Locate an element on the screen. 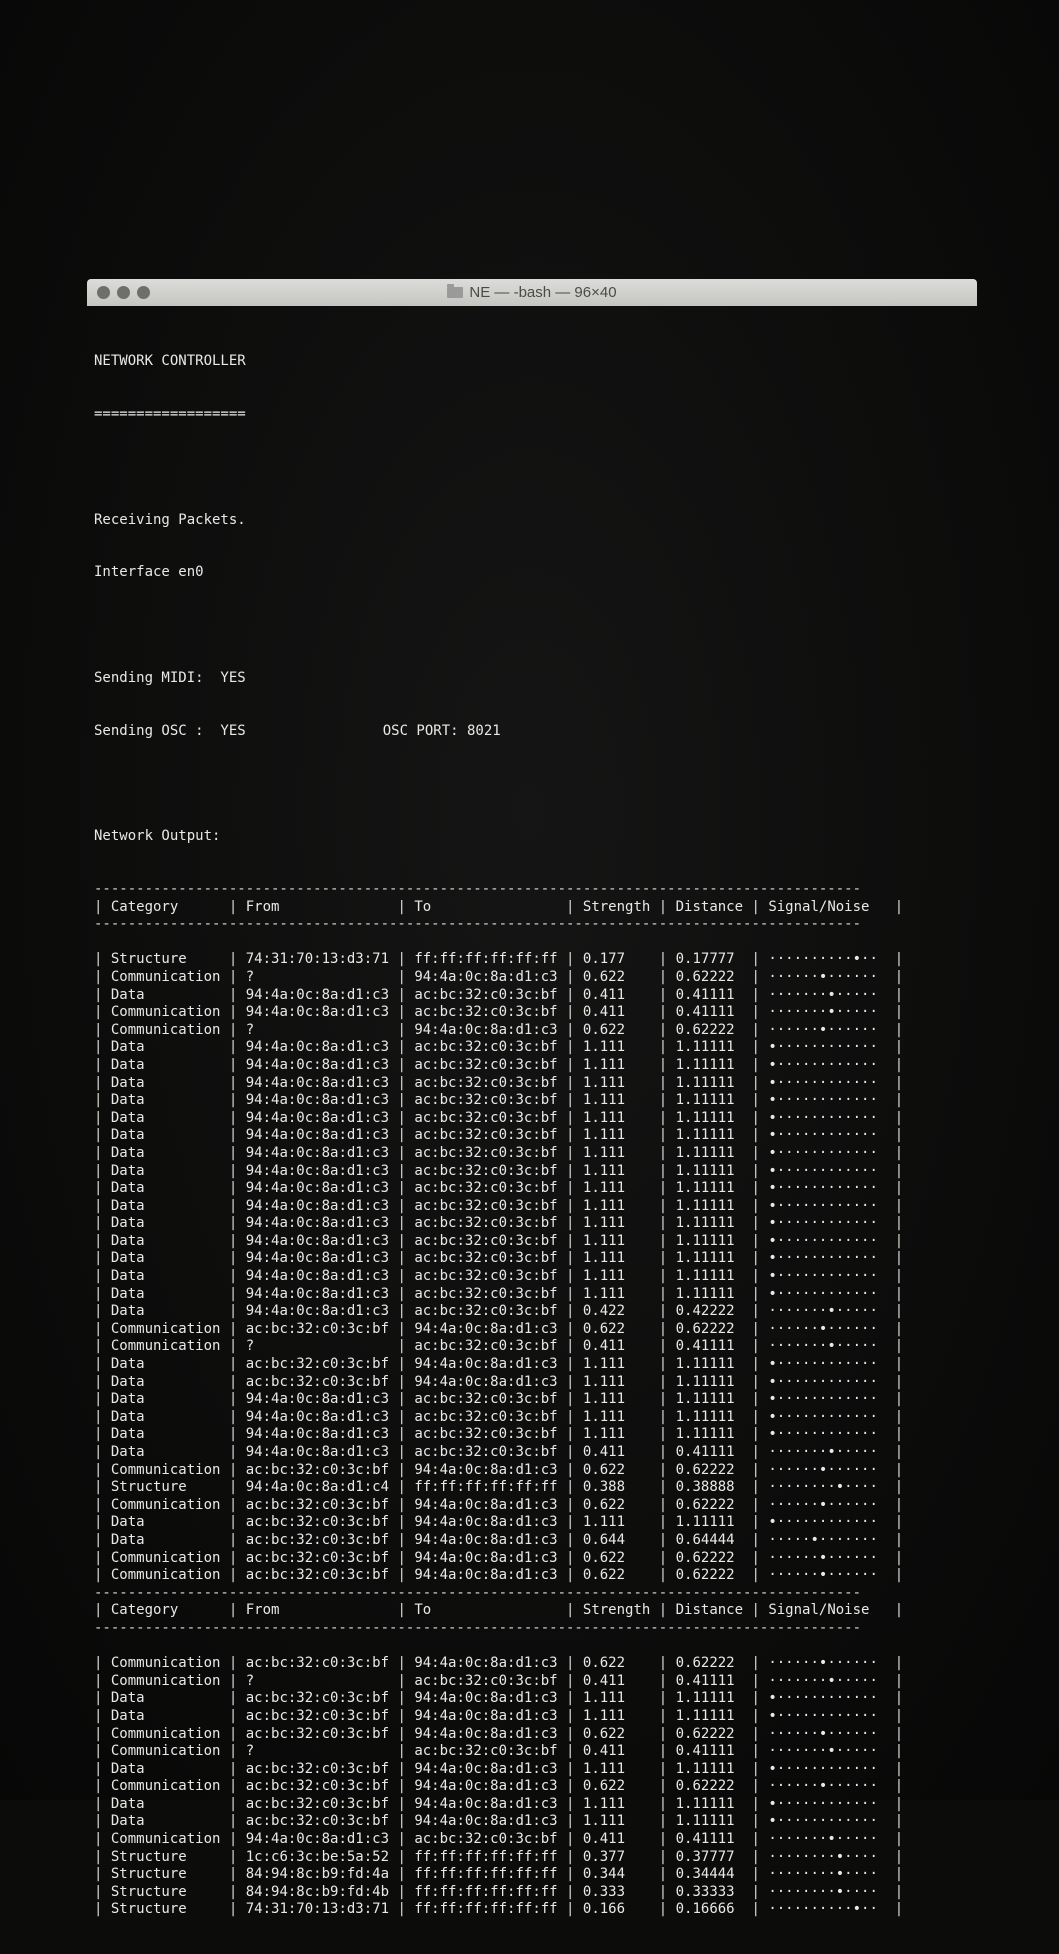  column-header: To is located at coordinates (490, 1610).